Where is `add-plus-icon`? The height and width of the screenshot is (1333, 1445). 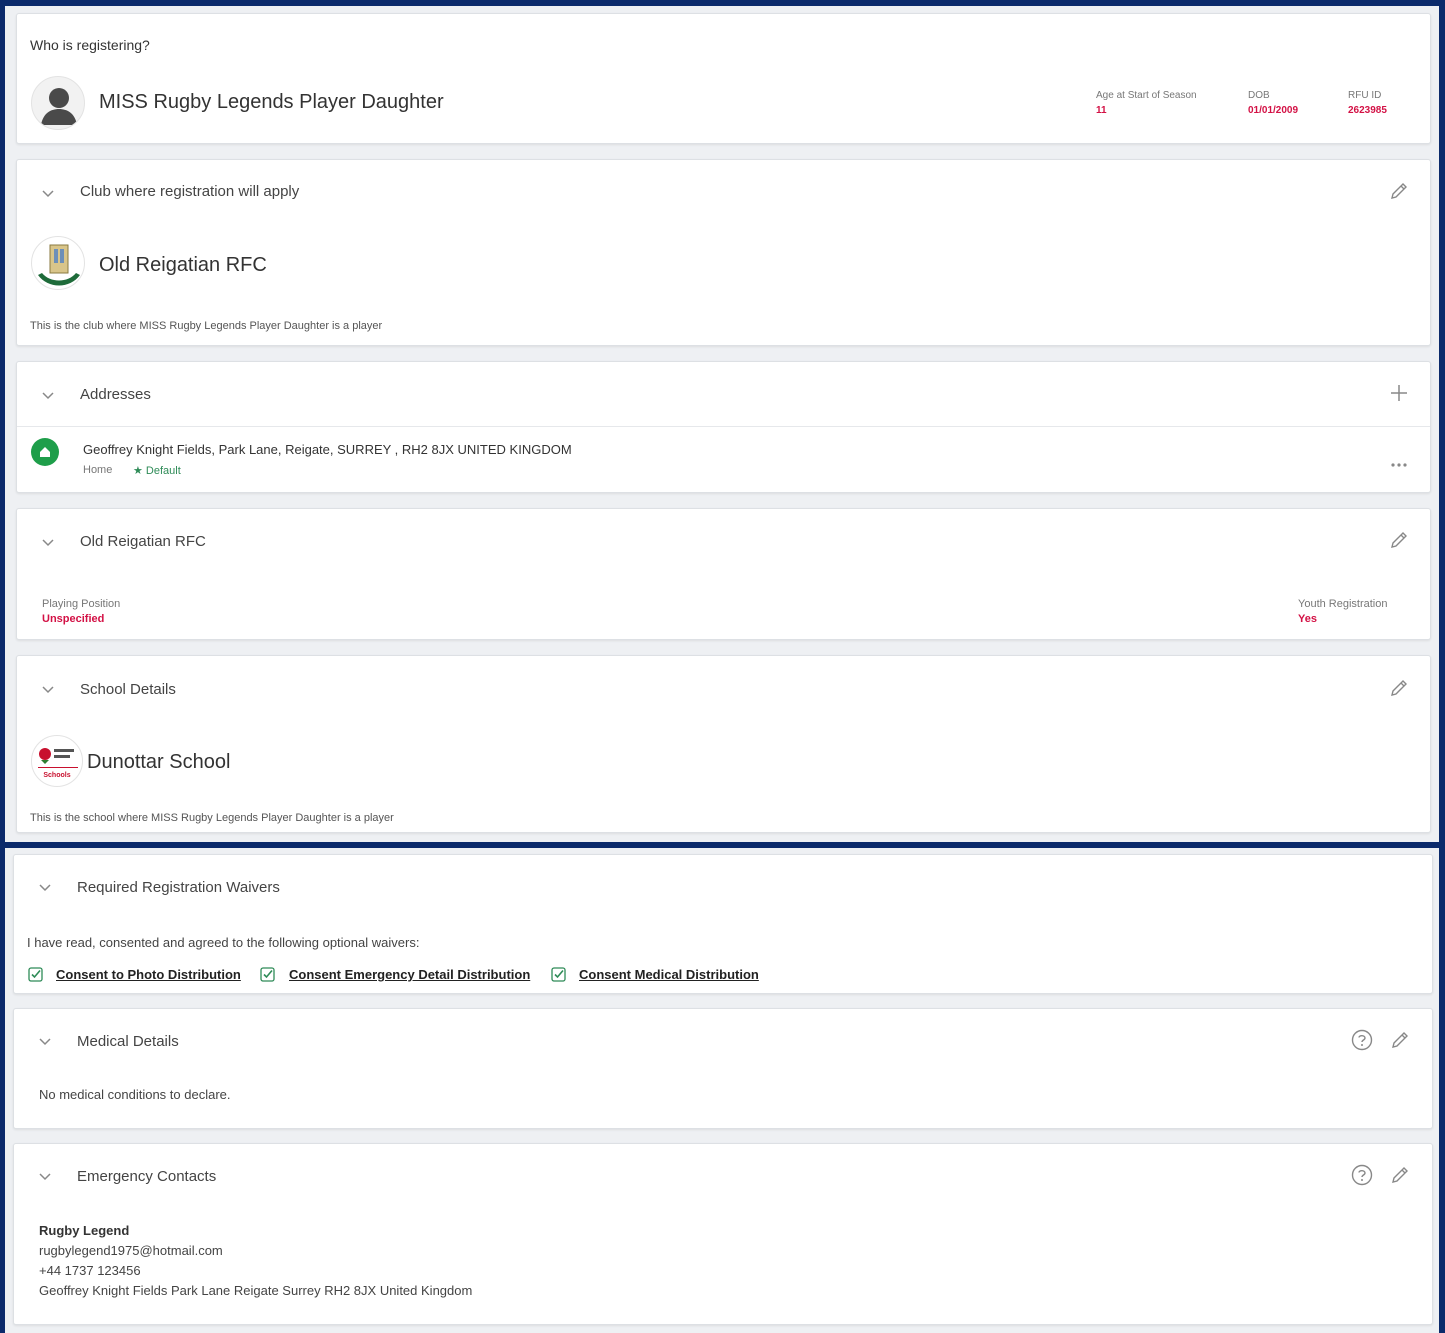
add-plus-icon is located at coordinates (1399, 393).